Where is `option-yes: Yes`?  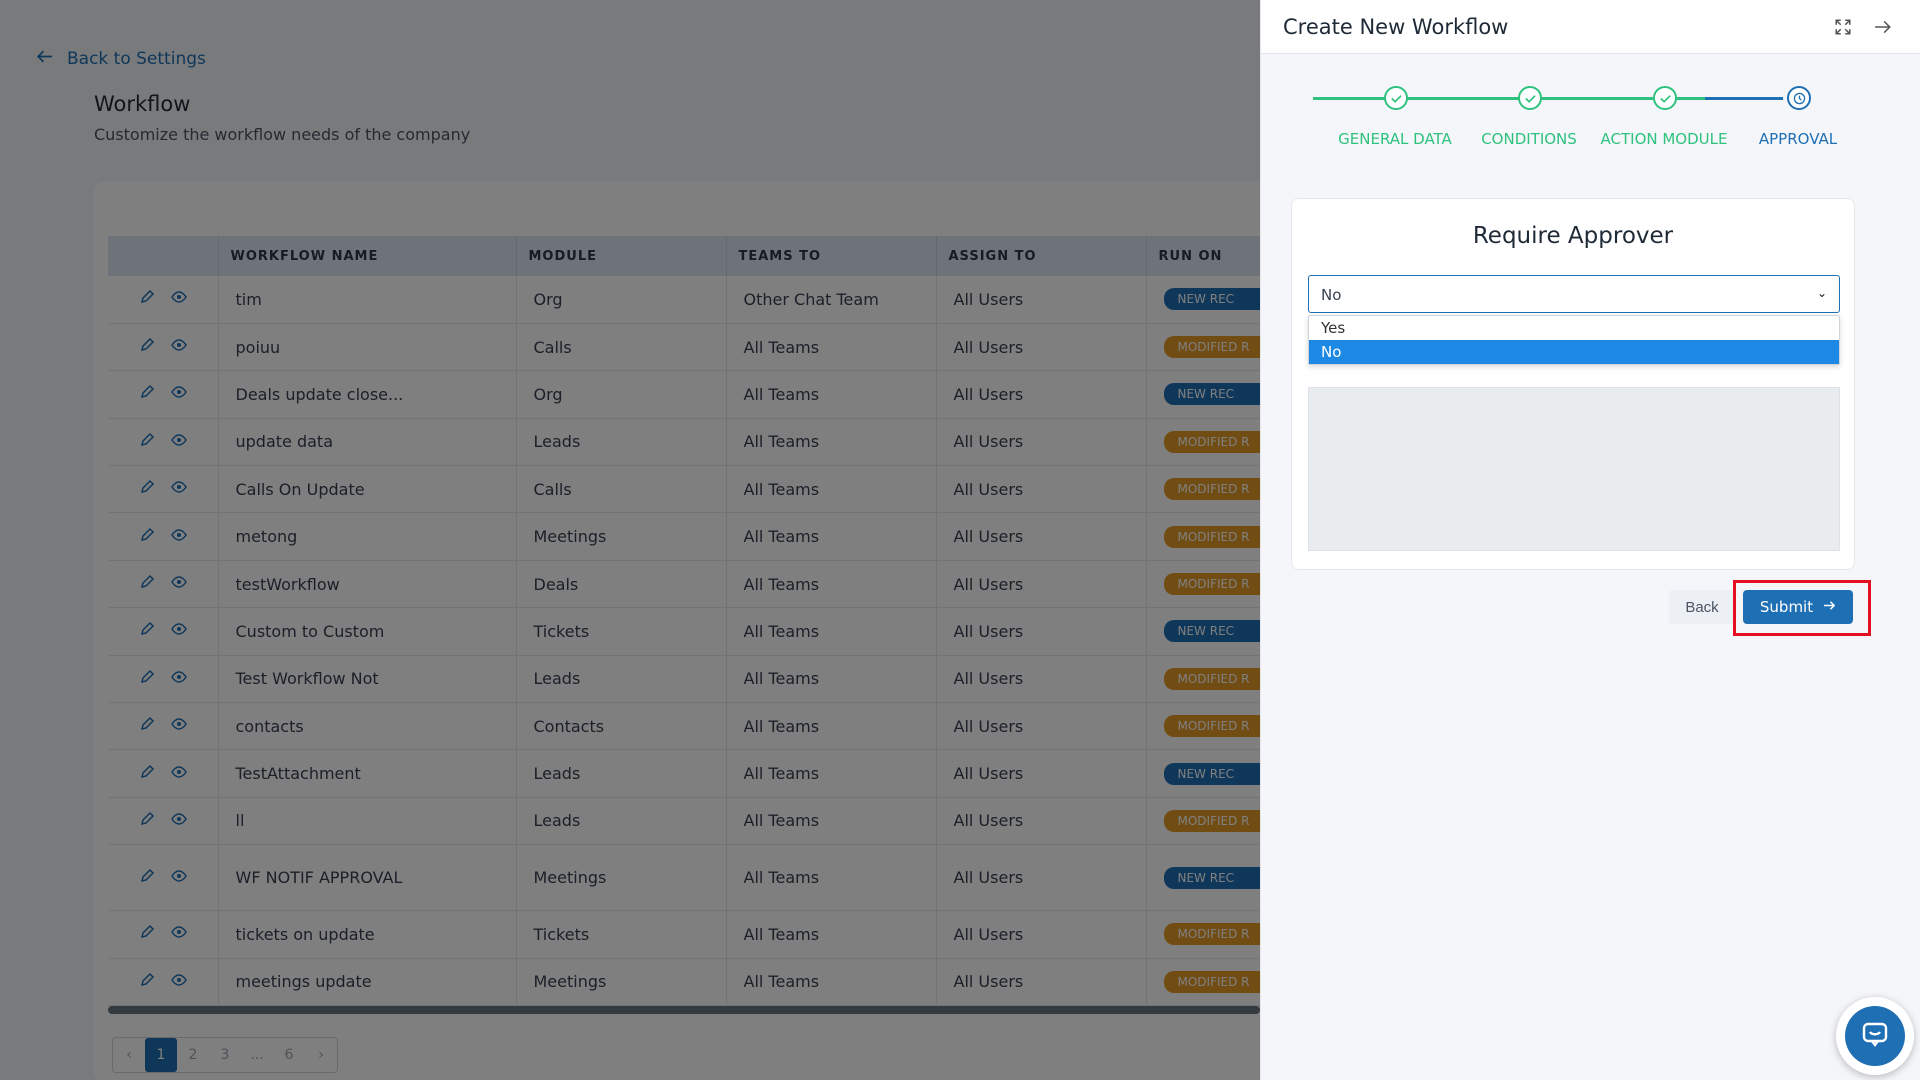
option-yes: Yes is located at coordinates (1574, 328).